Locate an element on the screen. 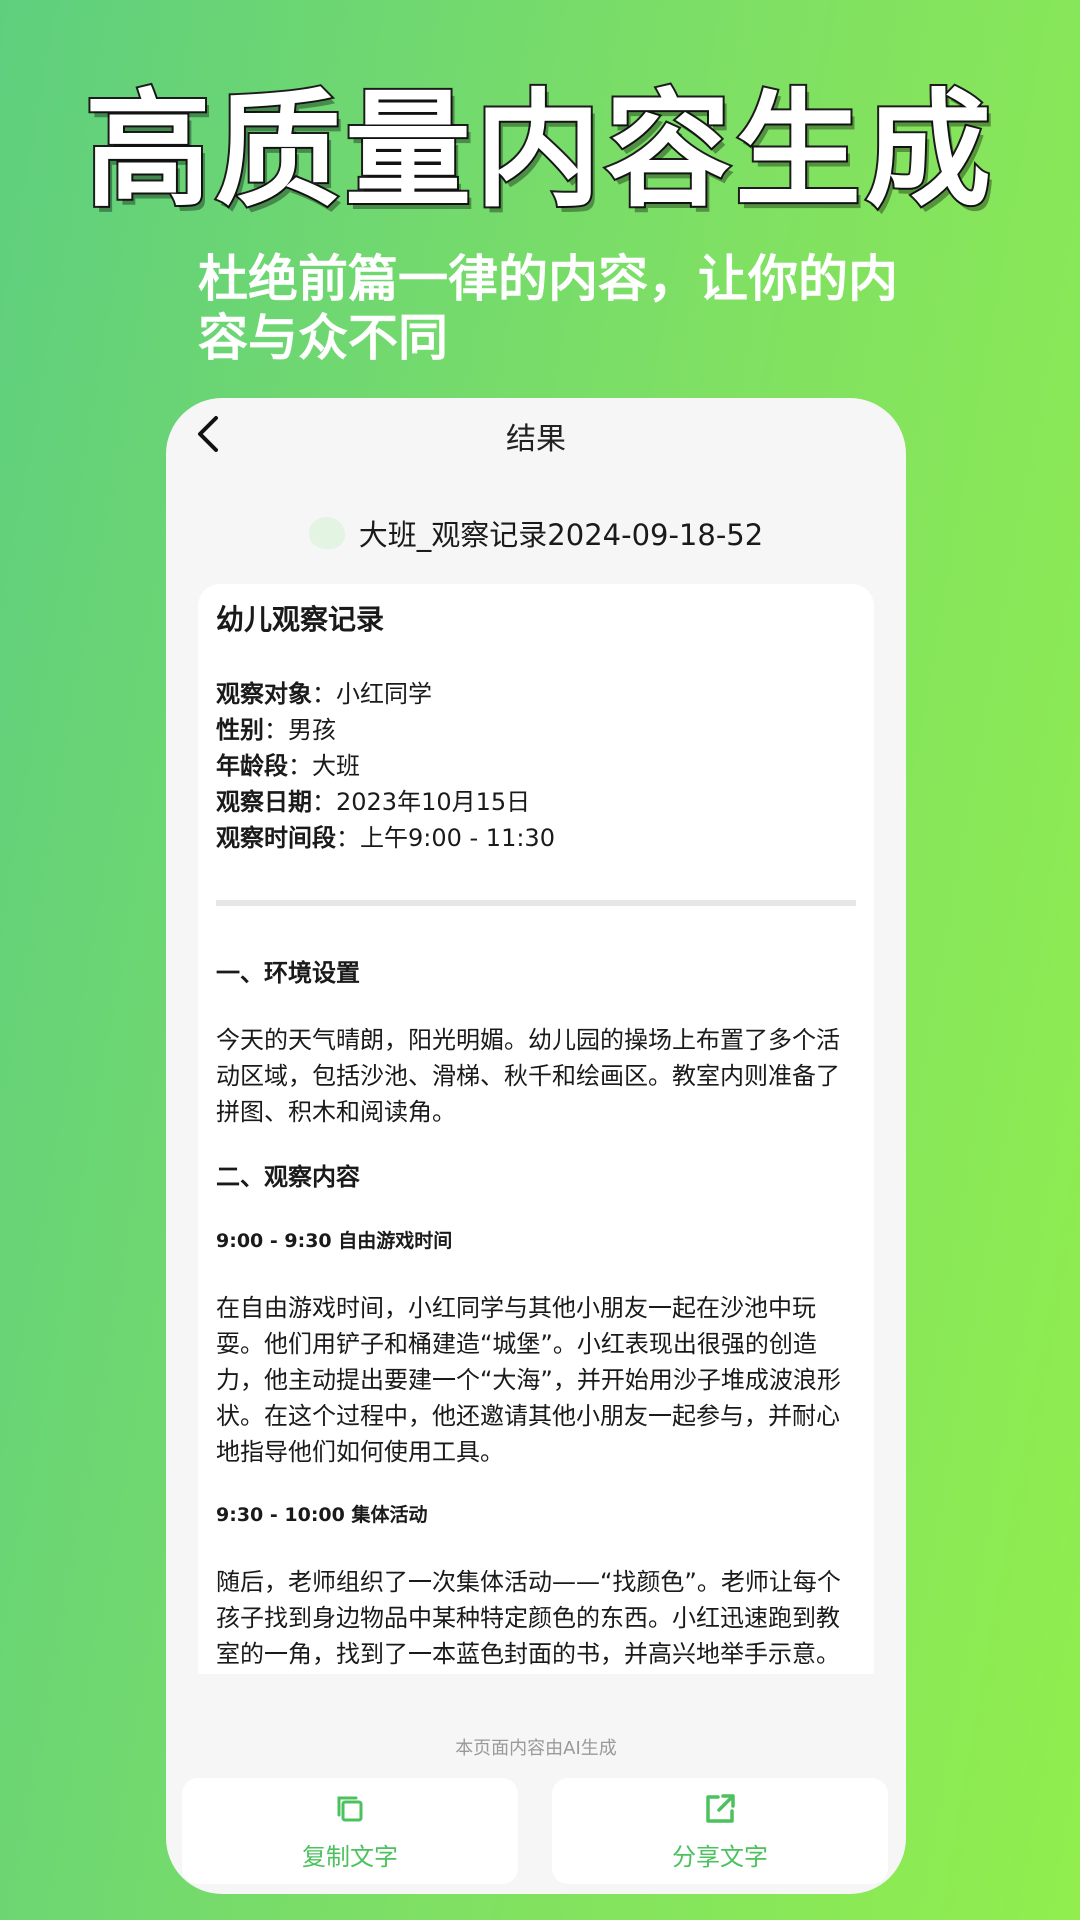  divider is located at coordinates (536, 903).